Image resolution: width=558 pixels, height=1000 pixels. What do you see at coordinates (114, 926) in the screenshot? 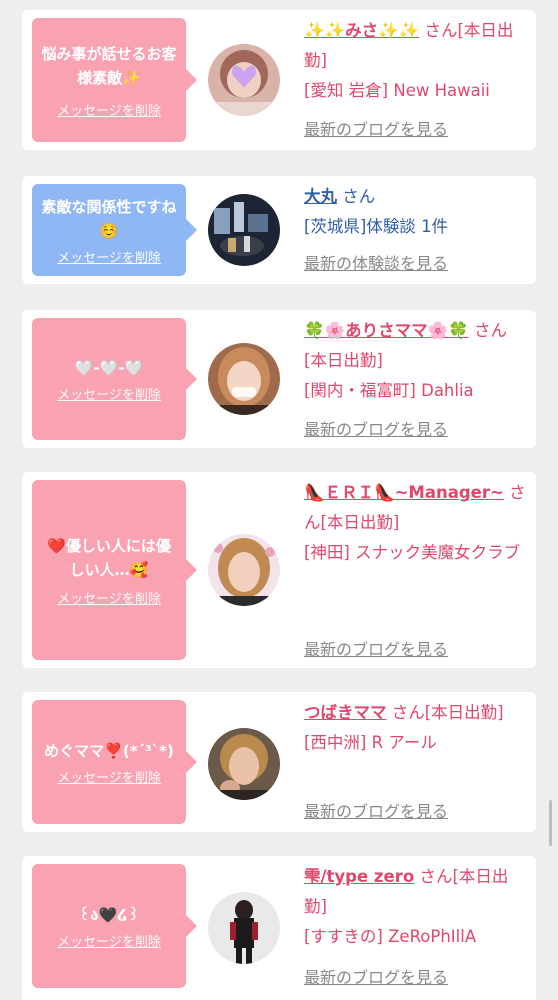
I see `message-bubble: ꒰ა🖤໒꒱ メッセージを削除` at bounding box center [114, 926].